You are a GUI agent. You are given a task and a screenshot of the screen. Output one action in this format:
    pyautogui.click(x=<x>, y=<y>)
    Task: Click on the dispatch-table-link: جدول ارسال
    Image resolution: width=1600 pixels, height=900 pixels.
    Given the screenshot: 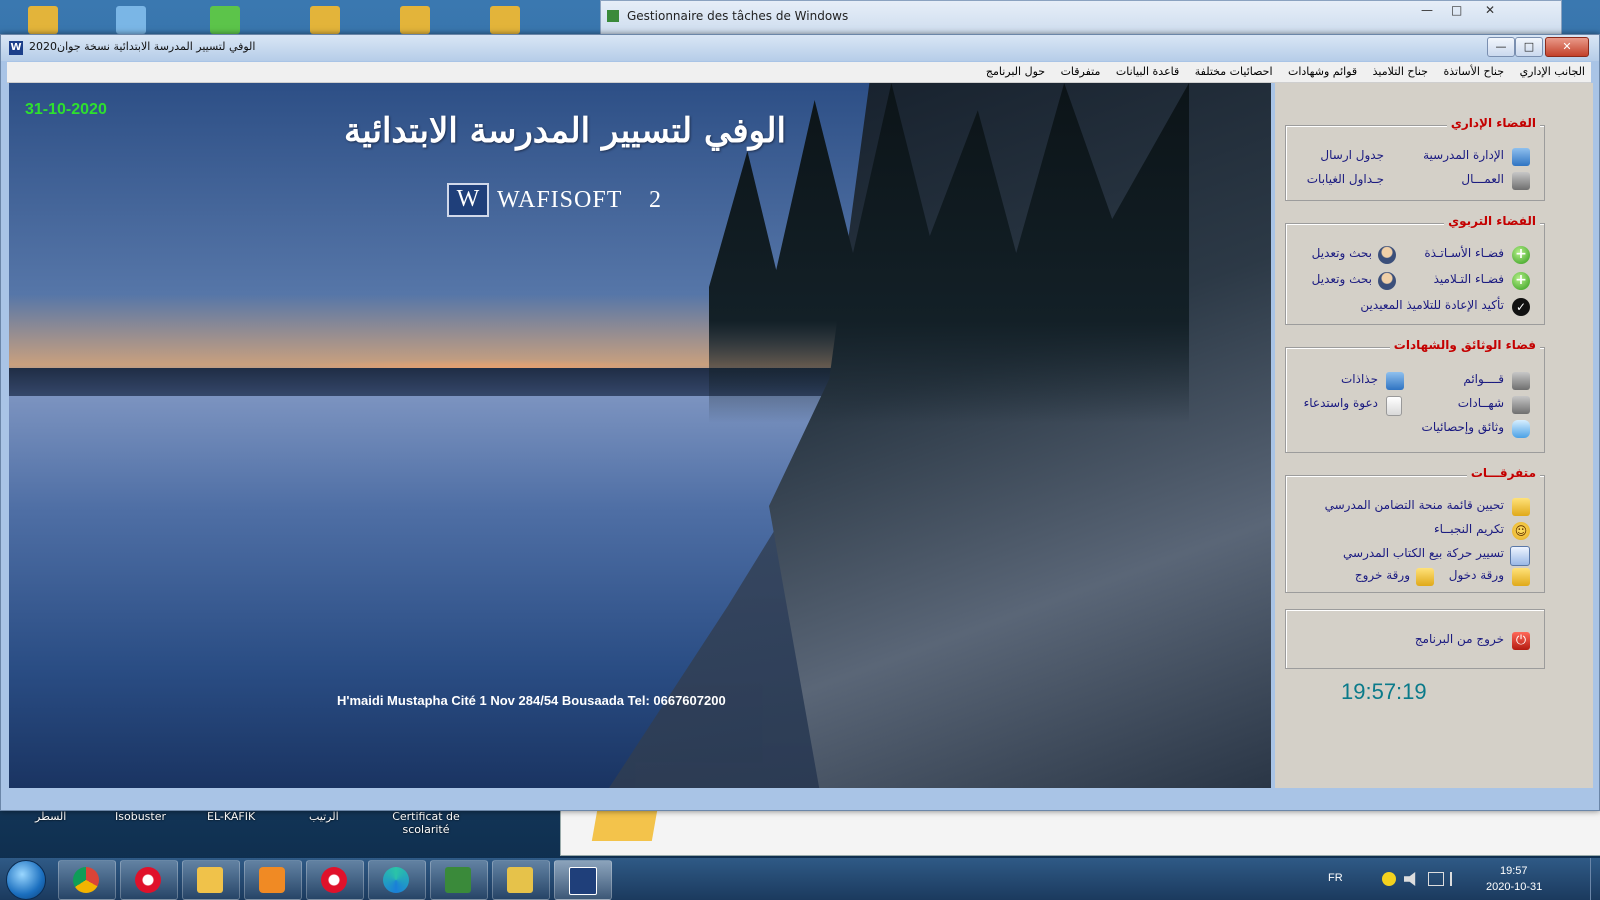 What is the action you would take?
    pyautogui.click(x=1352, y=155)
    